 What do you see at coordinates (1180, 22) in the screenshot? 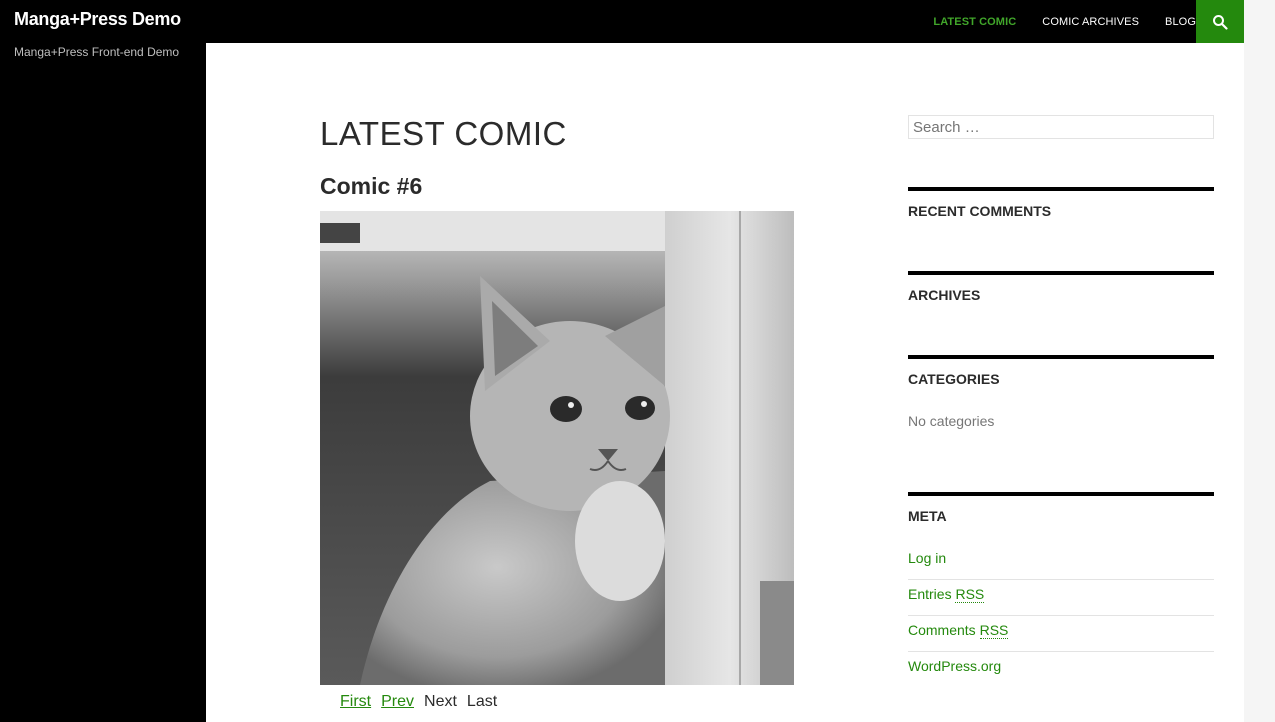
I see `nav-item-blog: BLOG` at bounding box center [1180, 22].